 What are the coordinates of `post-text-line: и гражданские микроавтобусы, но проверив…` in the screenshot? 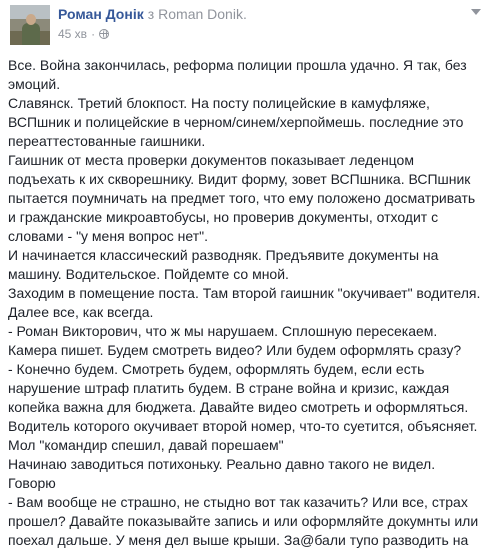 It's located at (223, 217).